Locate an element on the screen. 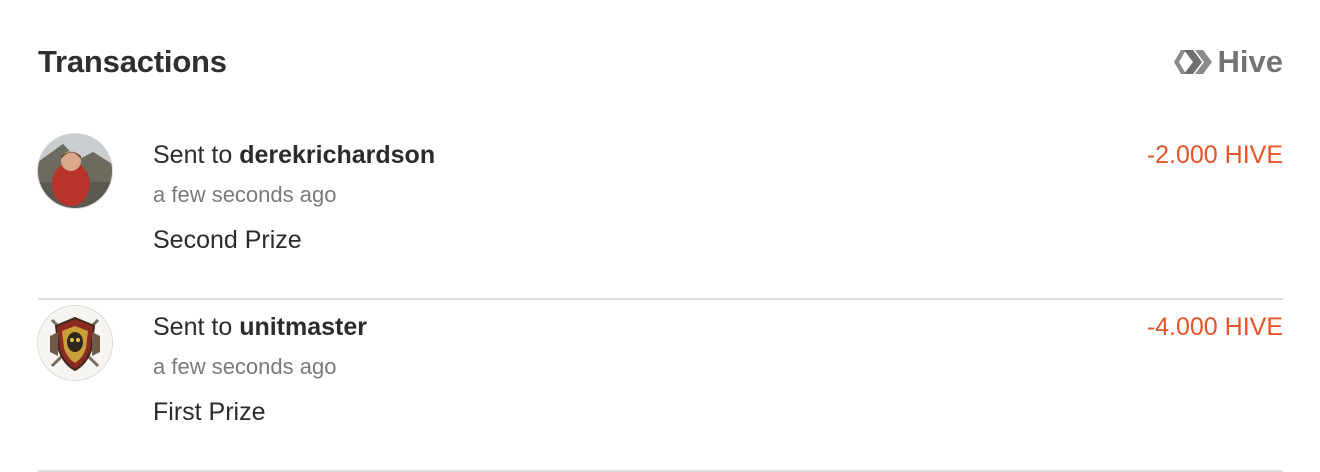 This screenshot has width=1320, height=472. transaction-amount: -4.000 HIVE is located at coordinates (1214, 327).